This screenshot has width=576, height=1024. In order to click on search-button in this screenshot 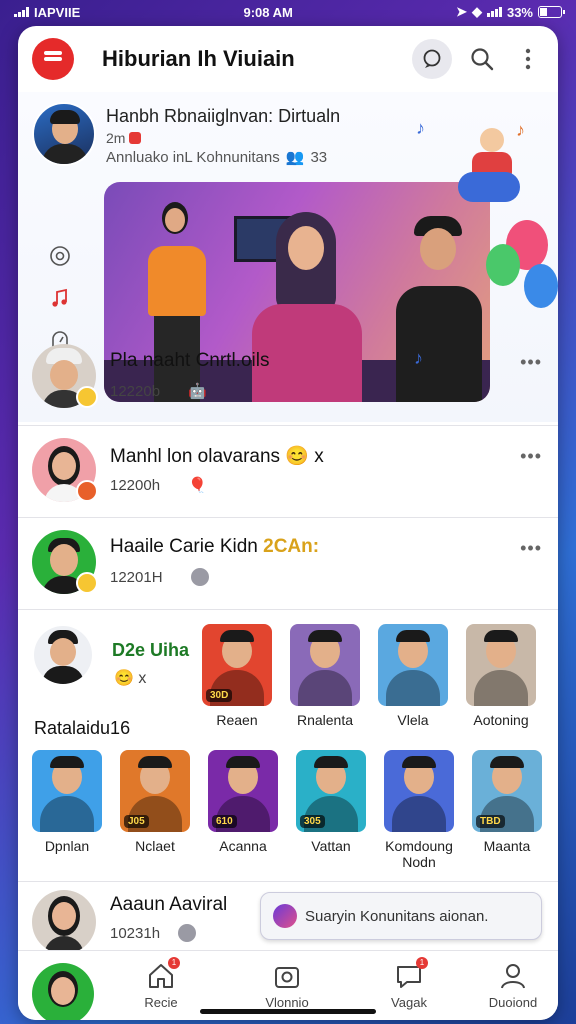, I will do `click(482, 59)`.